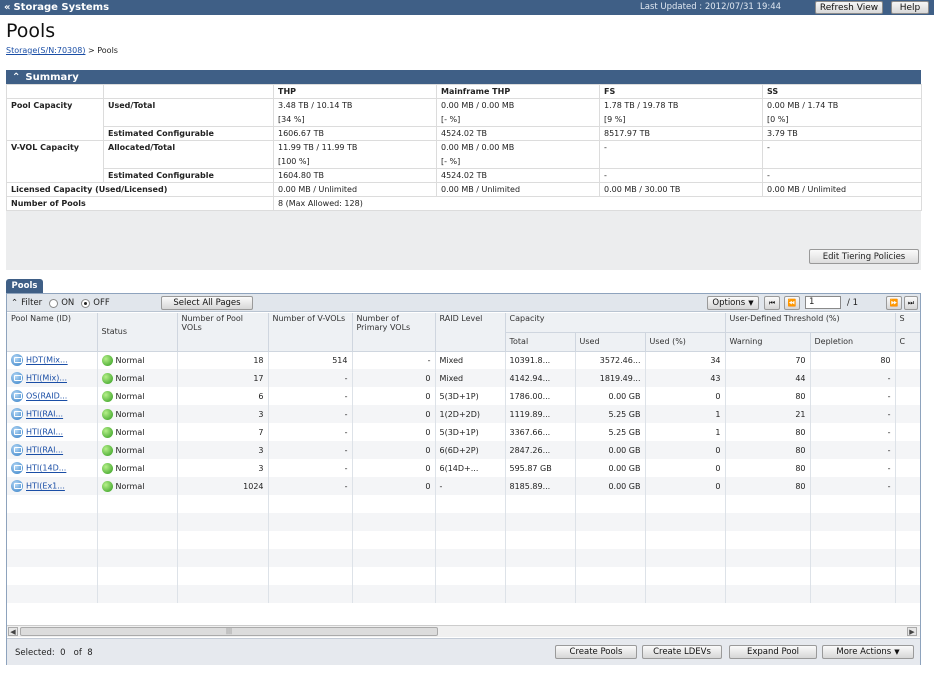  What do you see at coordinates (910, 7) in the screenshot?
I see `help-button: Help` at bounding box center [910, 7].